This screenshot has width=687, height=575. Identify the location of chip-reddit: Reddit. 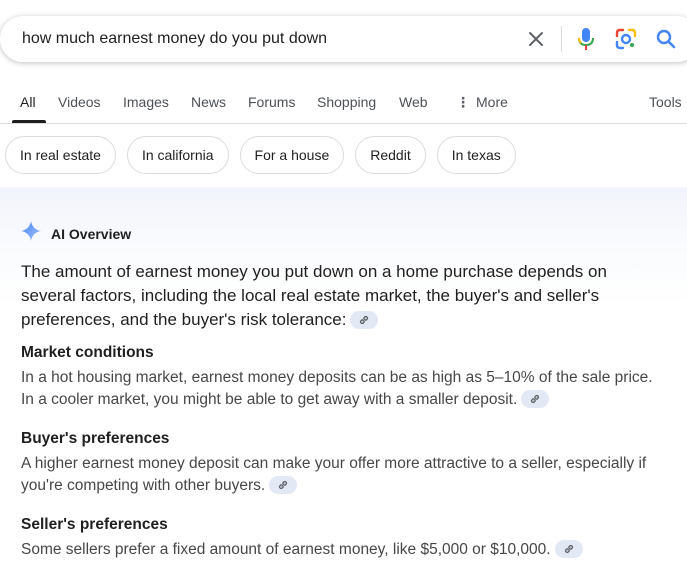
(390, 155).